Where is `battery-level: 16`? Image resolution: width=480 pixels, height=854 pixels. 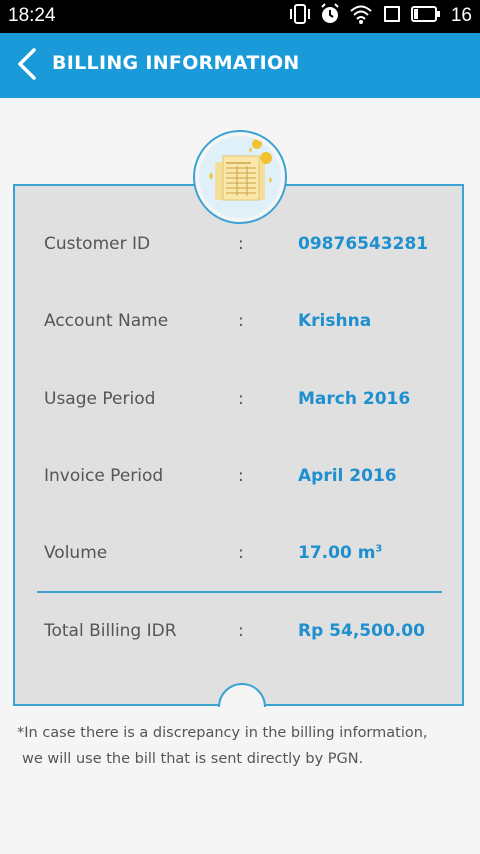
battery-level: 16 is located at coordinates (461, 15).